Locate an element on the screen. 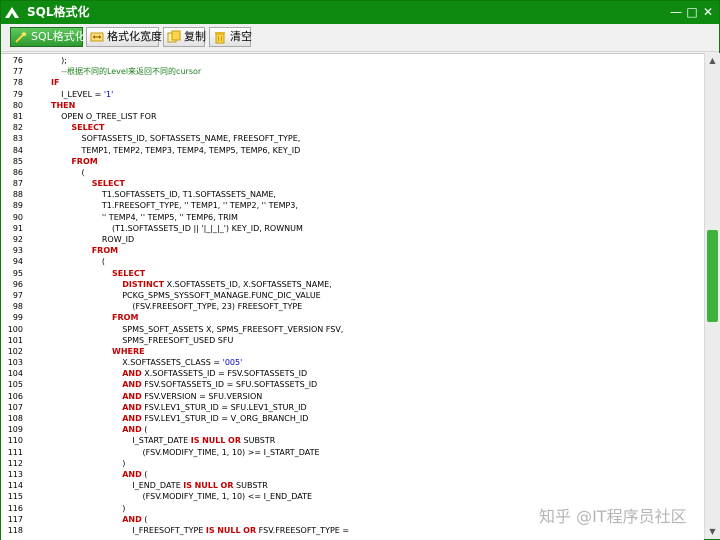  format-sql-button: SQL格式化 is located at coordinates (48, 37).